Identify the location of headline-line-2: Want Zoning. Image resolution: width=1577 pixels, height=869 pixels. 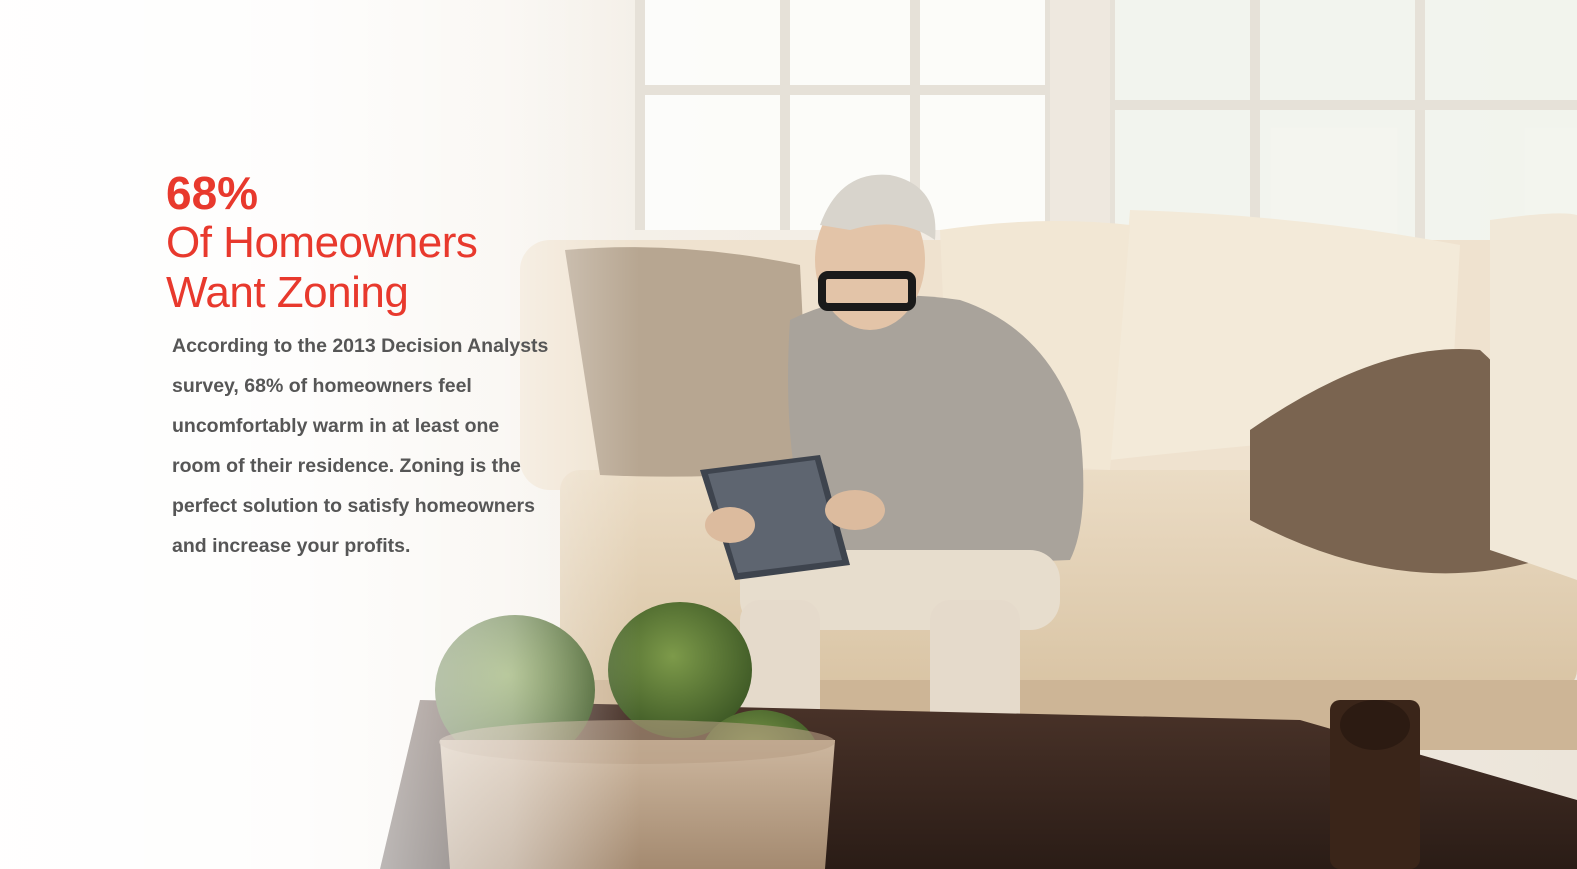
(287, 292).